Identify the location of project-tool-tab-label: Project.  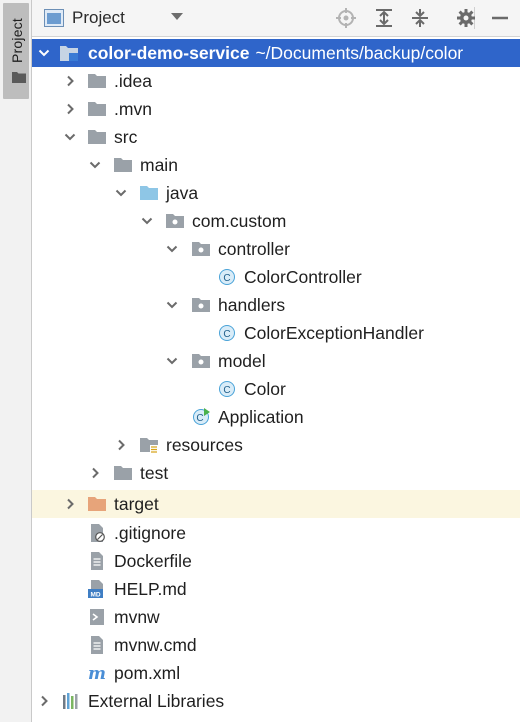
(17, 40).